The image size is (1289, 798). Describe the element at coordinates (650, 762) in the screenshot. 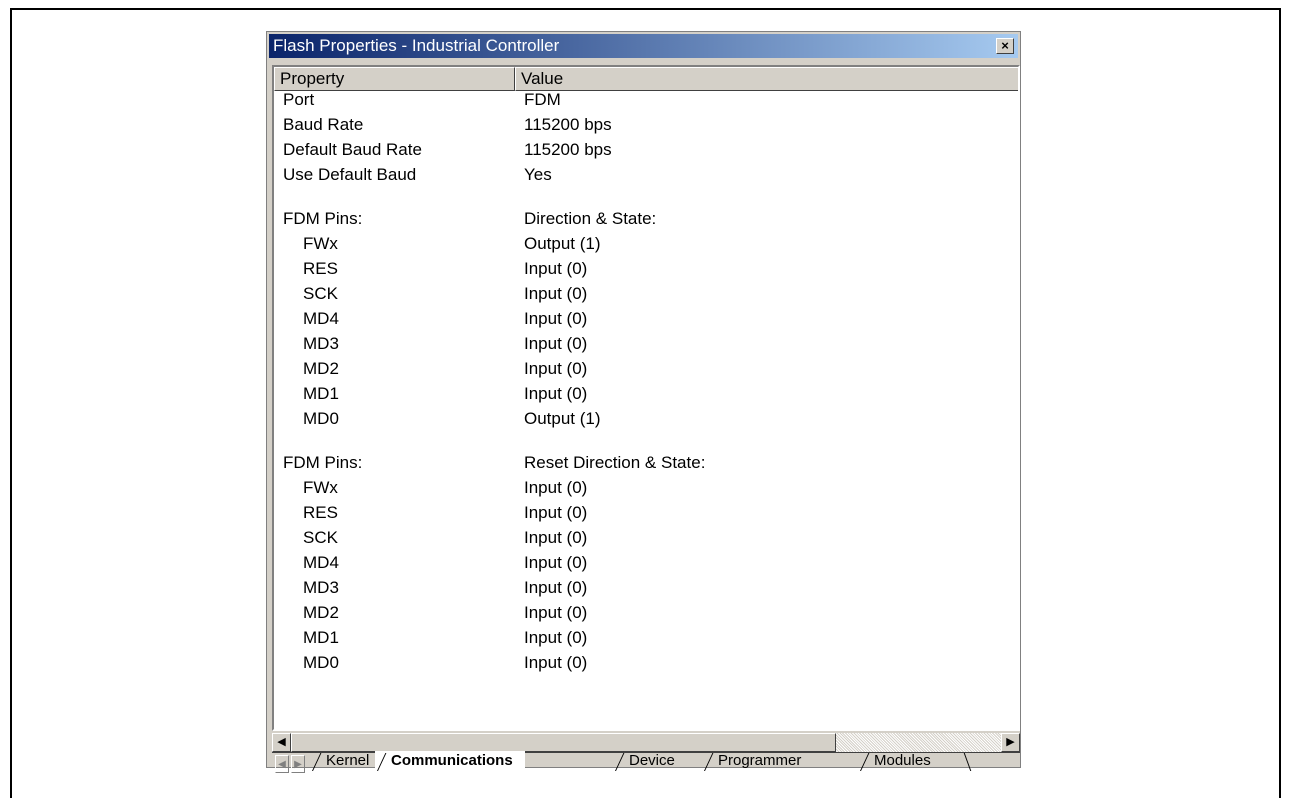

I see `tab-device: Device` at that location.